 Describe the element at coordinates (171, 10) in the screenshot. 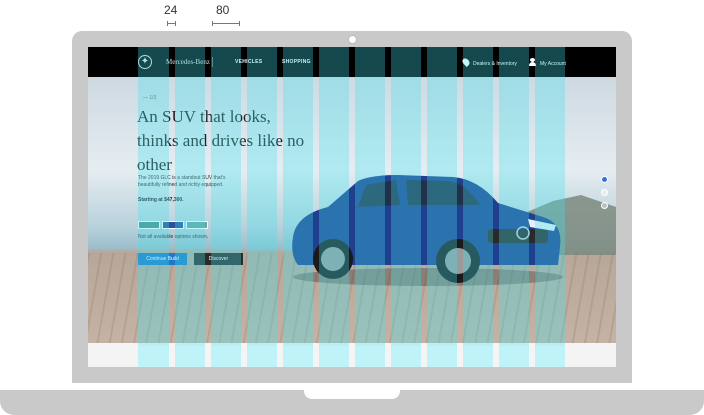

I see `gutter-width-label: 24` at that location.